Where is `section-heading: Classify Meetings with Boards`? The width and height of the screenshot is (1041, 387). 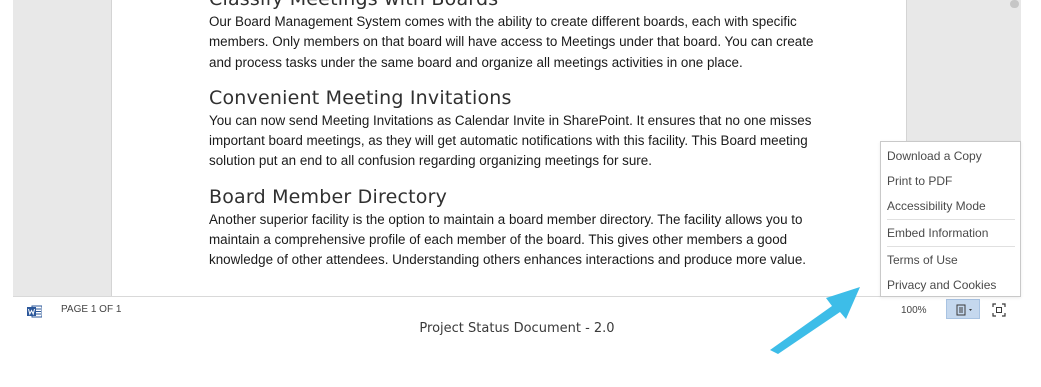 section-heading: Classify Meetings with Boards is located at coordinates (514, 6).